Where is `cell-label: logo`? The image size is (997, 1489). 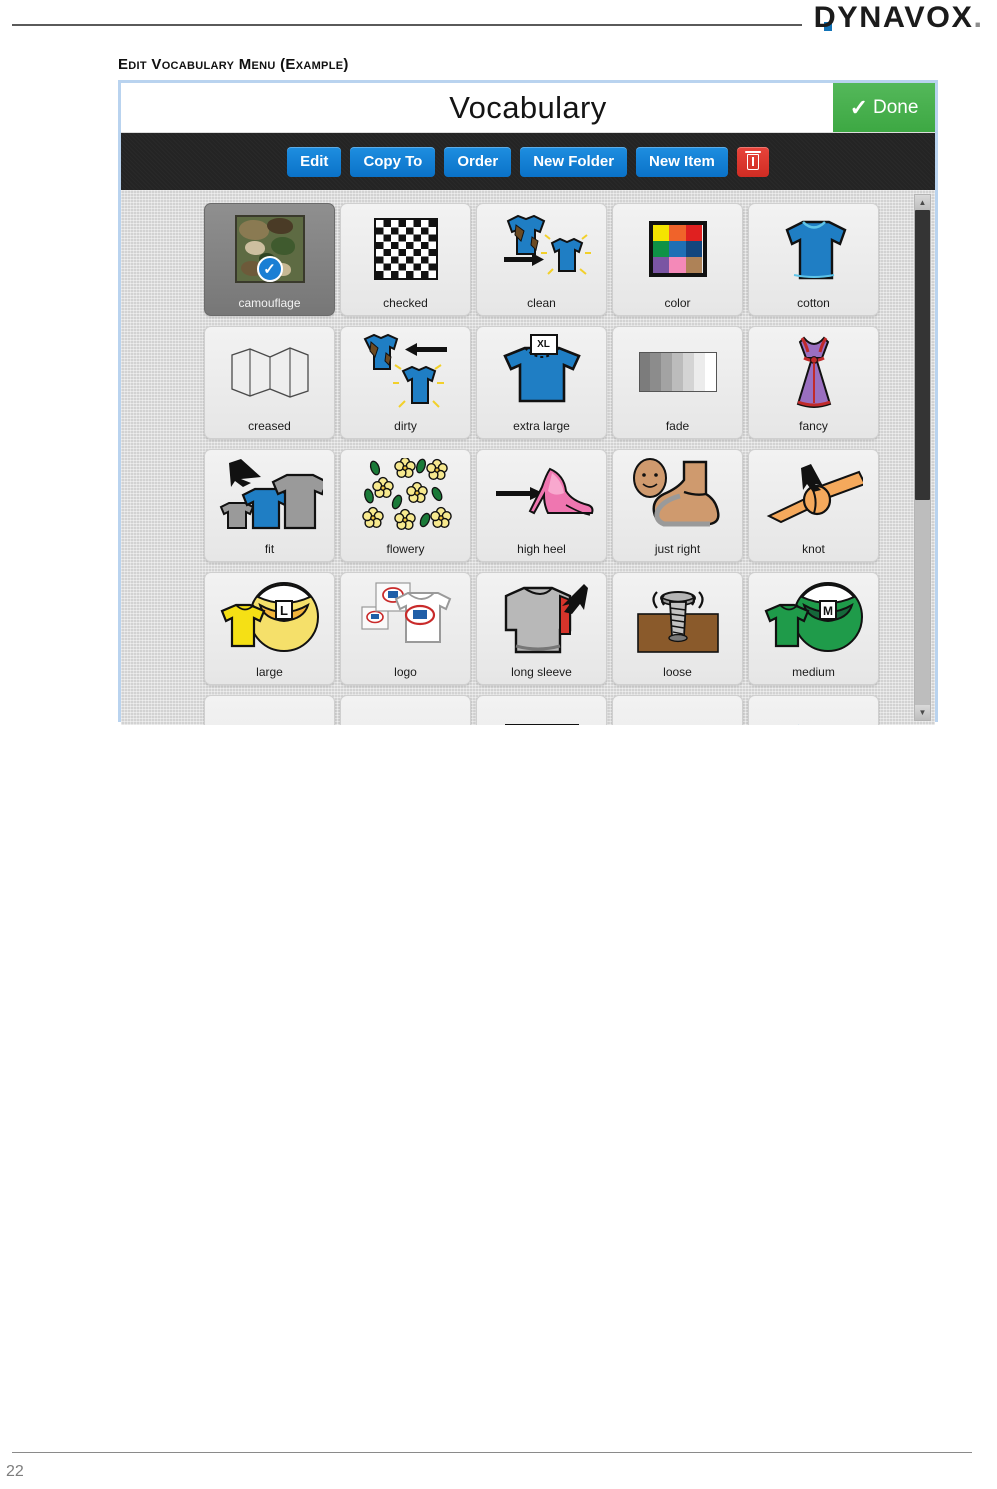
cell-label: logo is located at coordinates (405, 672).